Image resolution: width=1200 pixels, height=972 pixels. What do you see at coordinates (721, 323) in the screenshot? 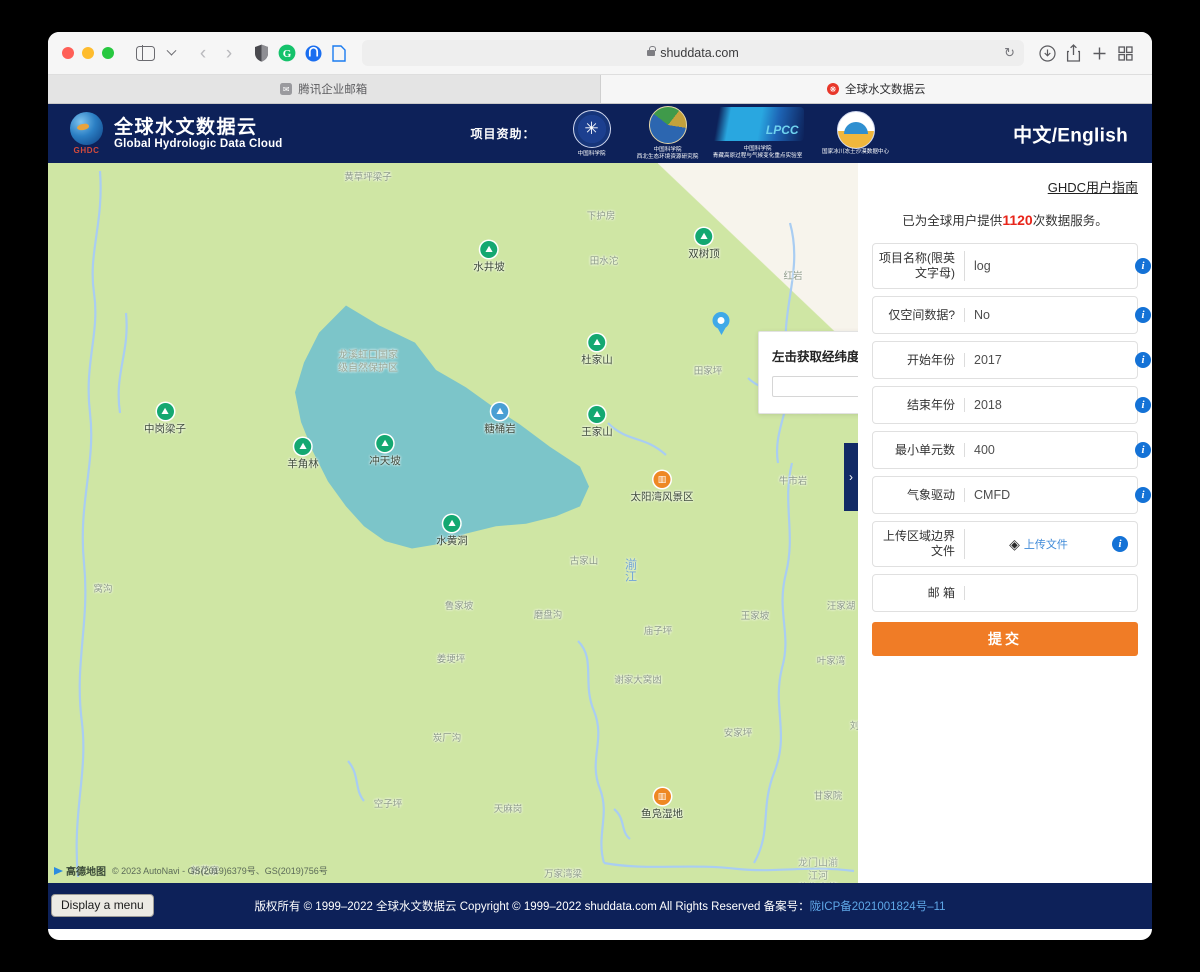
I see `map-pin-icon` at bounding box center [721, 323].